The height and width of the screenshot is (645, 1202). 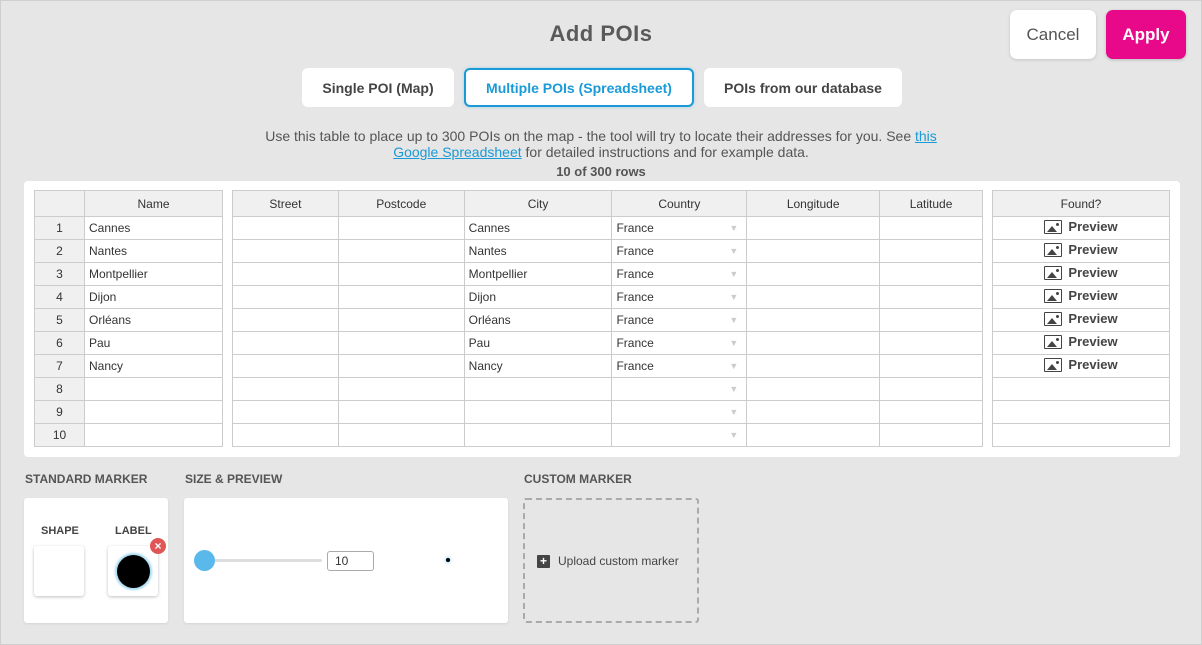 What do you see at coordinates (579, 87) in the screenshot?
I see `tab-multiple-pois: Multiple POIs (Spreadsheet)` at bounding box center [579, 87].